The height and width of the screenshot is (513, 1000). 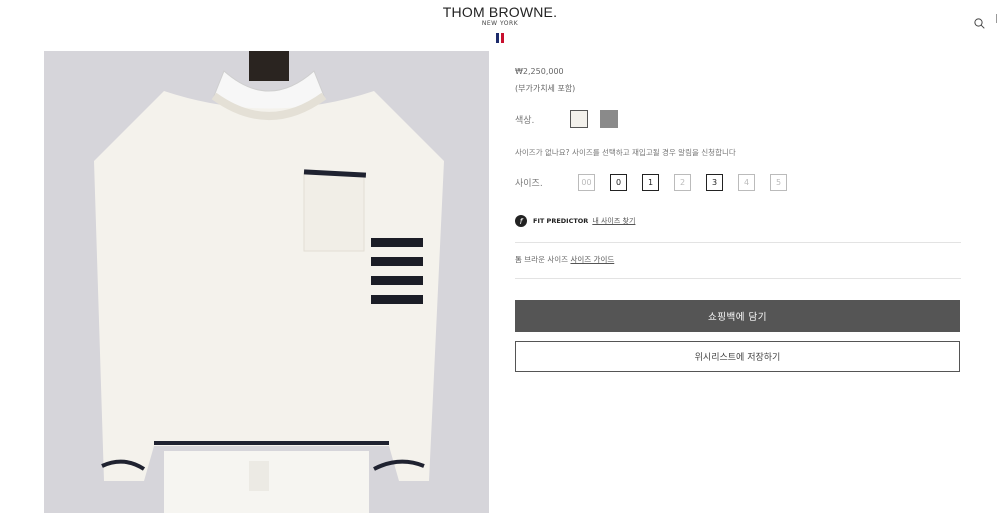 What do you see at coordinates (618, 182) in the screenshot?
I see `size-option: 0` at bounding box center [618, 182].